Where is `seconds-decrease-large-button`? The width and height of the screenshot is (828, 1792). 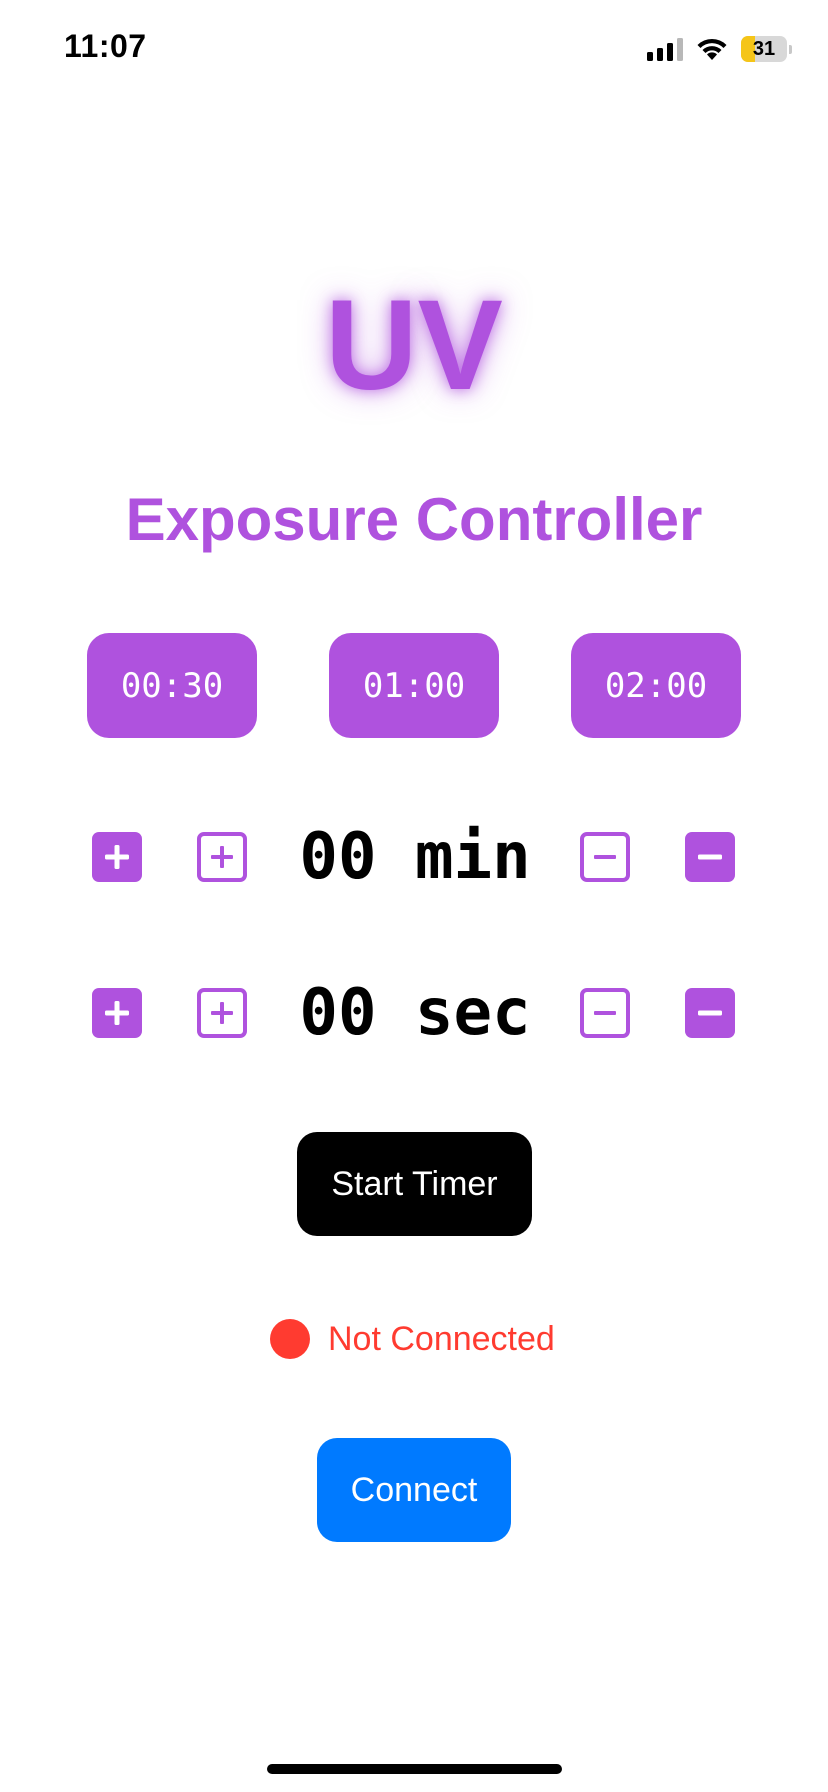
seconds-decrease-large-button is located at coordinates (710, 1013).